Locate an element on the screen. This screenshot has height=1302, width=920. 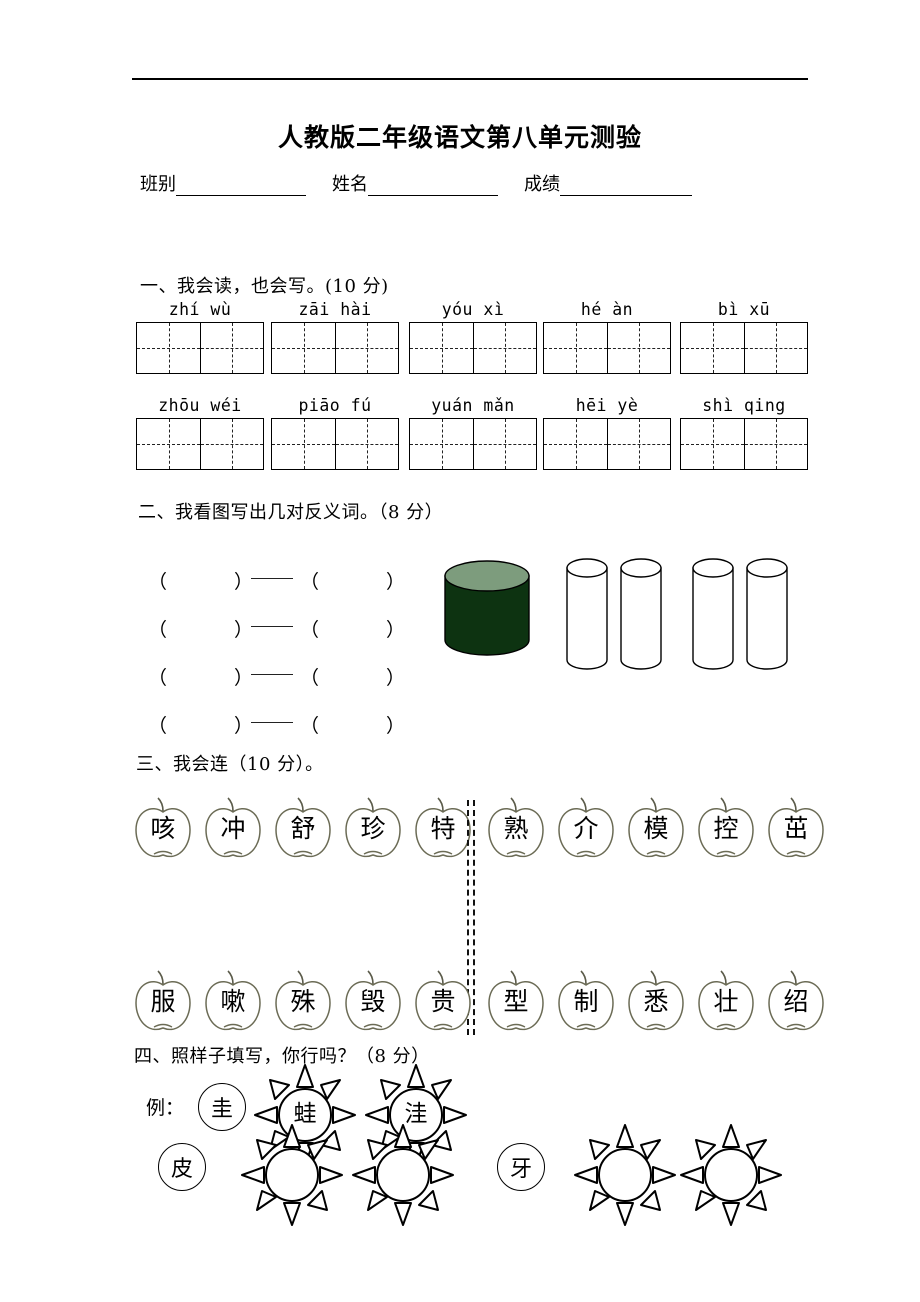
apple-character: 模 is located at coordinates (656, 828).